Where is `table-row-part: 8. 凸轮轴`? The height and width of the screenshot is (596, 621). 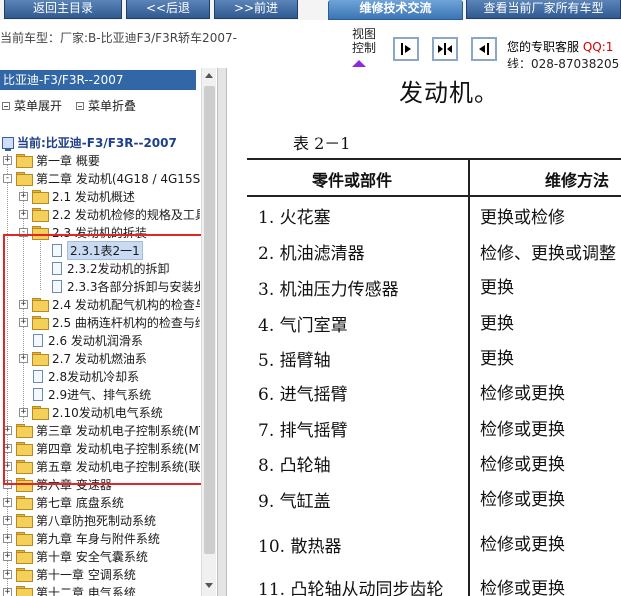
table-row-part: 8. 凸轮轴 is located at coordinates (294, 466).